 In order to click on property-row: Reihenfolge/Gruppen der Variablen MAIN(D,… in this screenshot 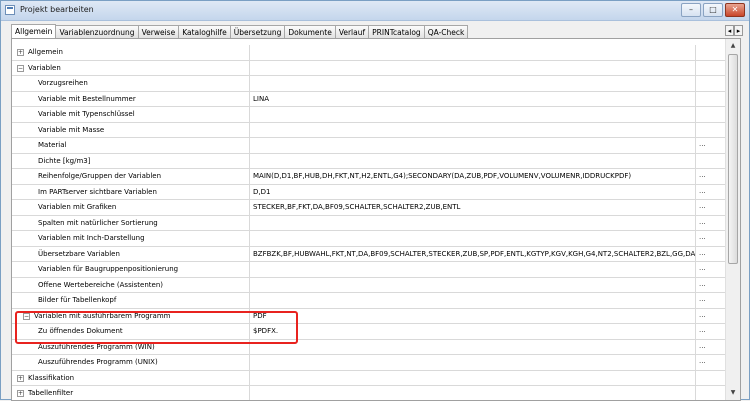, I will do `click(369, 177)`.